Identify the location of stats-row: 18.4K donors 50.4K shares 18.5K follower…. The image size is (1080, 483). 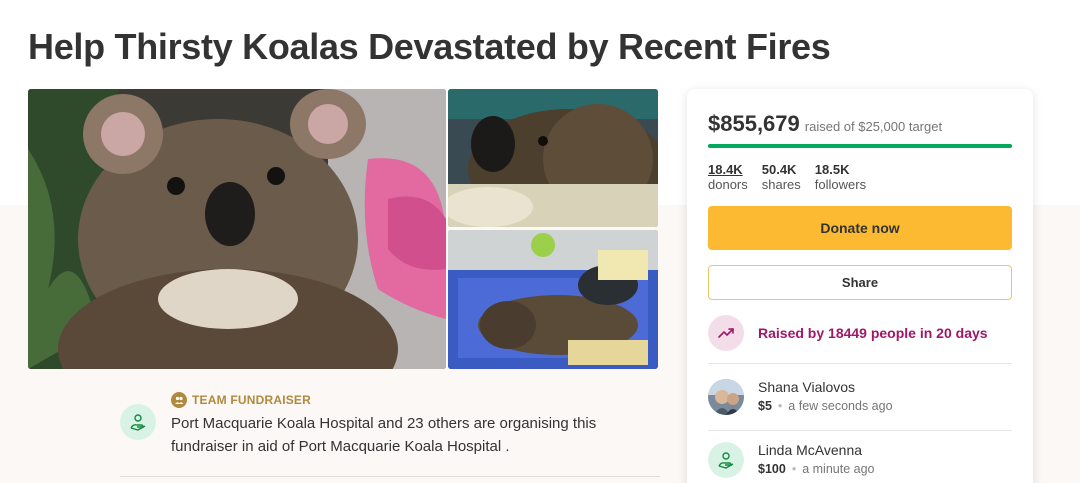
(787, 177).